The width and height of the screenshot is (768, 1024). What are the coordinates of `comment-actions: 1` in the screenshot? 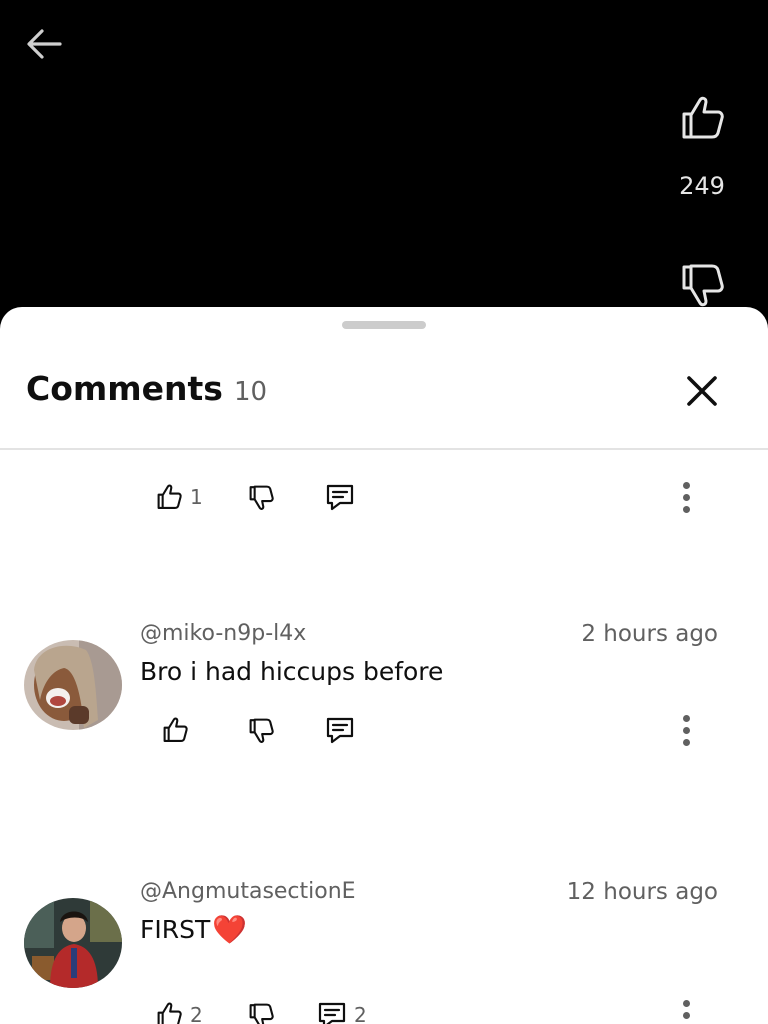 It's located at (430, 497).